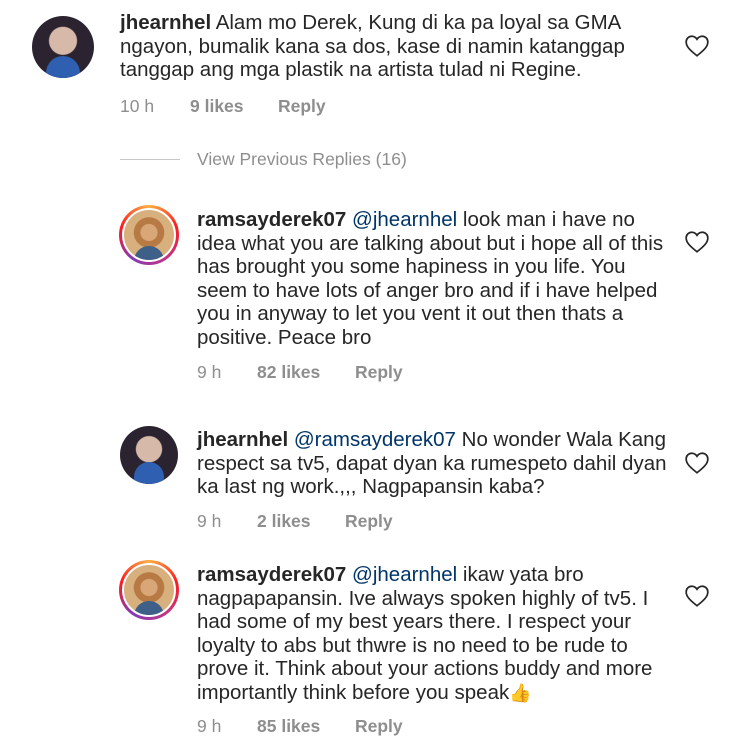 This screenshot has height=750, width=750. I want to click on likes-count: 2 likes, so click(284, 521).